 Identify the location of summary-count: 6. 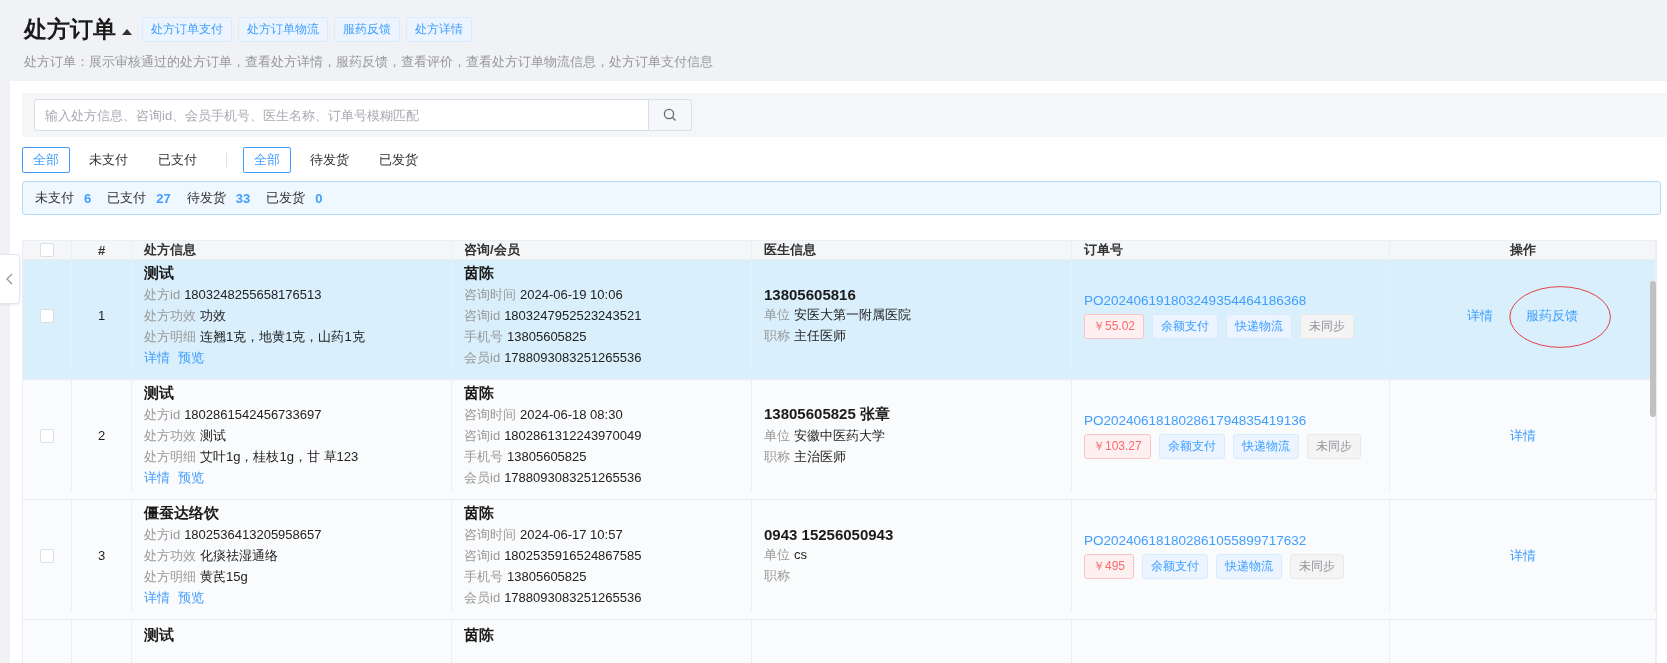
(88, 198).